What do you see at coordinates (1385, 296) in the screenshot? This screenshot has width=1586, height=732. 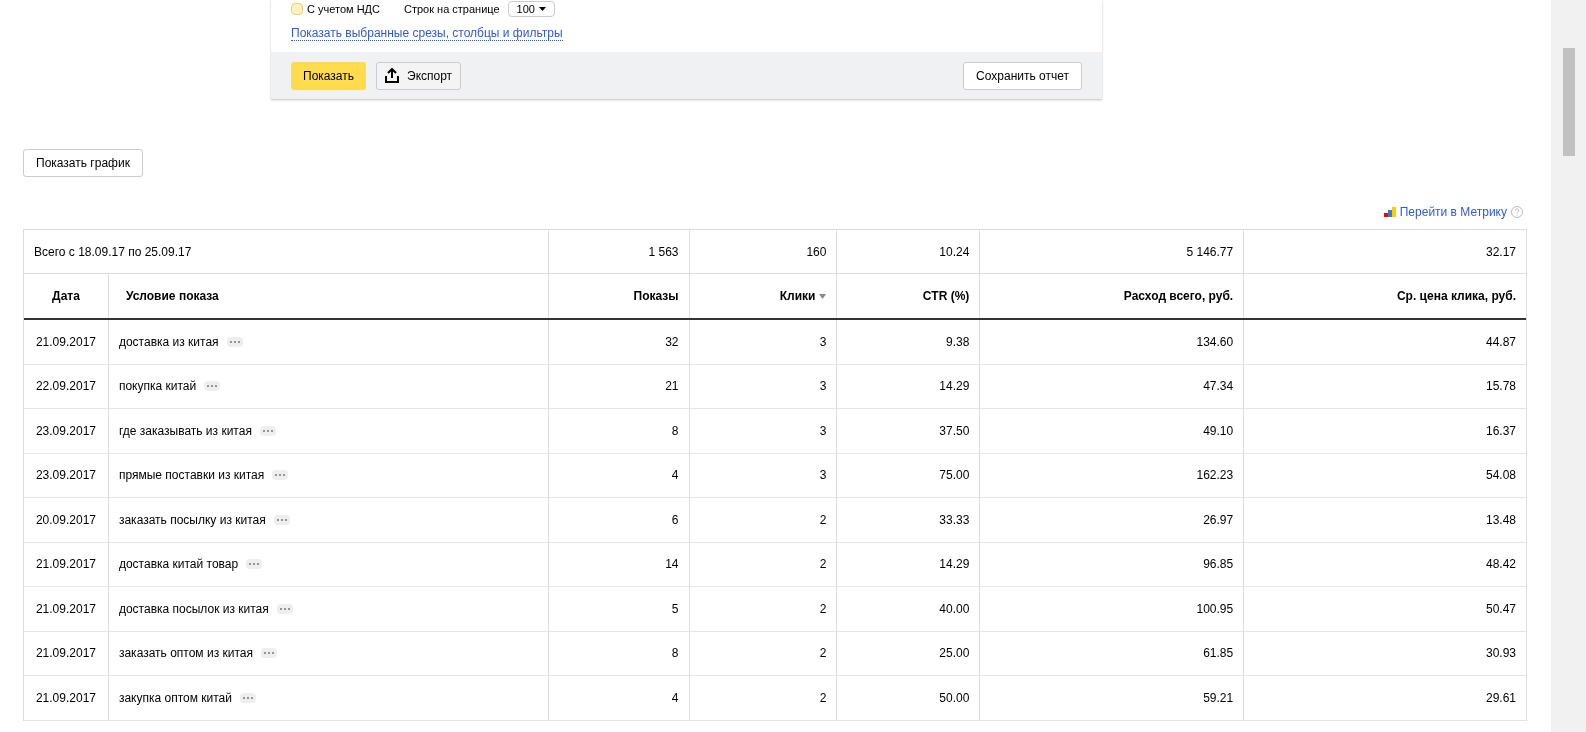 I see `column-header: Ср. цена клика, руб.` at bounding box center [1385, 296].